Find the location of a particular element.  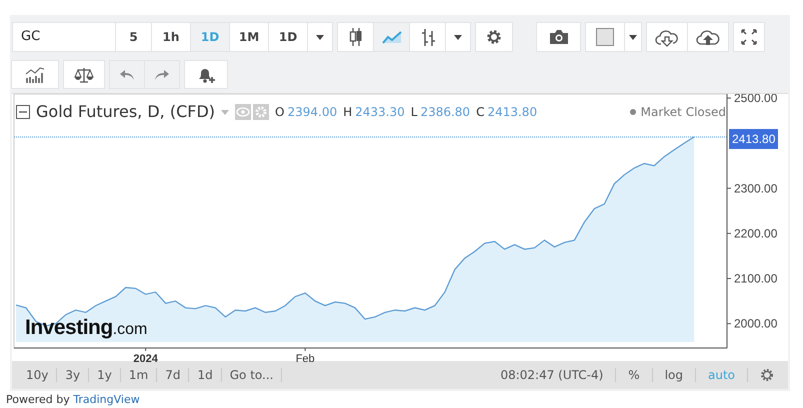

ohlc-key: C is located at coordinates (480, 112).